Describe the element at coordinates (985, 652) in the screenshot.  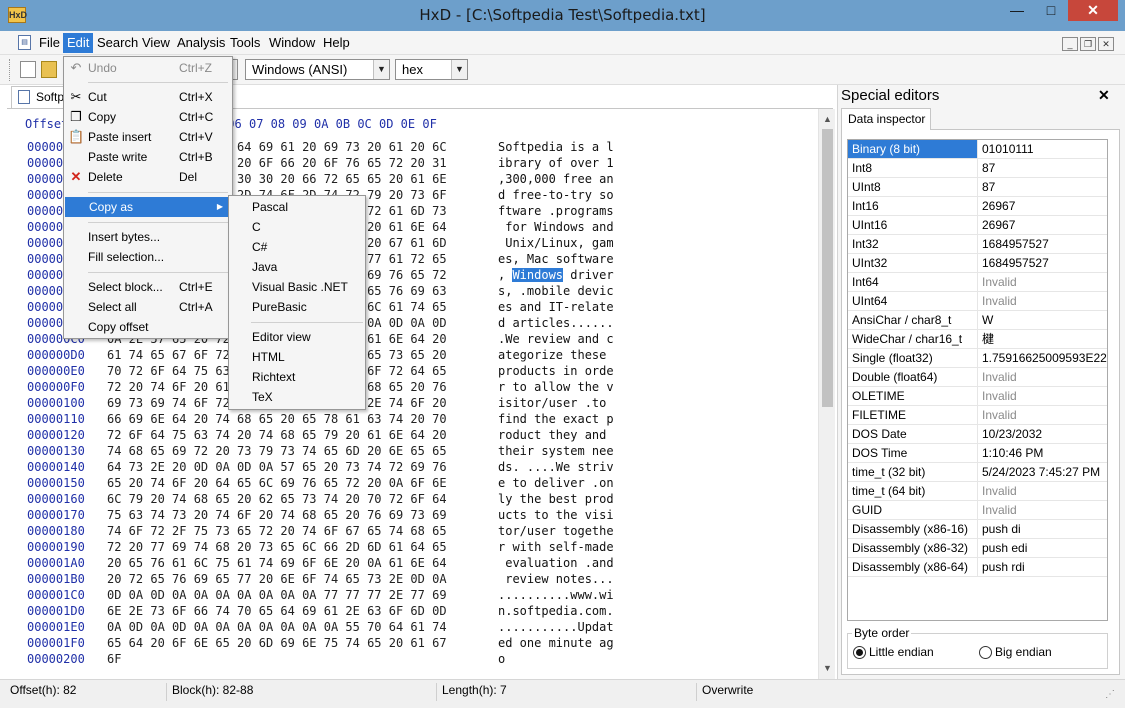
I see `big-endian-radio` at that location.